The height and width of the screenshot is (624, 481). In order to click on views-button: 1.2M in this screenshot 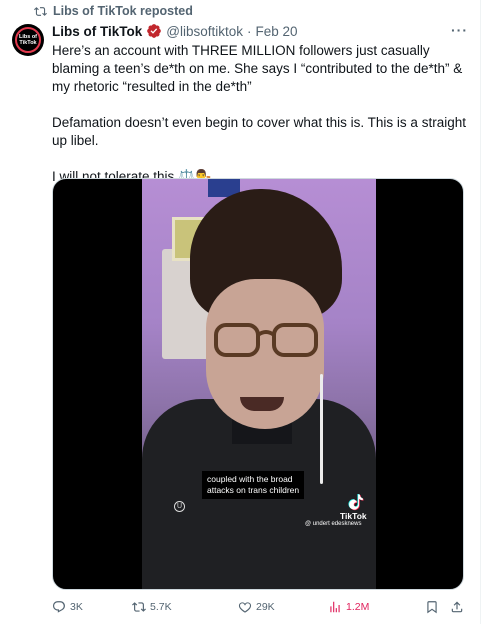, I will do `click(348, 607)`.